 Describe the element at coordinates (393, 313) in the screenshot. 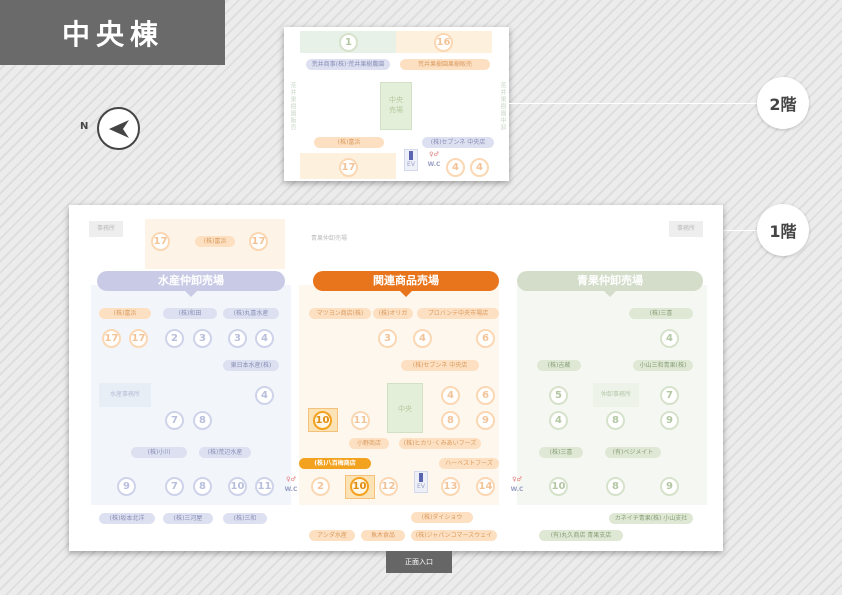

I see `related-shop-pill: (株)オリガ` at that location.